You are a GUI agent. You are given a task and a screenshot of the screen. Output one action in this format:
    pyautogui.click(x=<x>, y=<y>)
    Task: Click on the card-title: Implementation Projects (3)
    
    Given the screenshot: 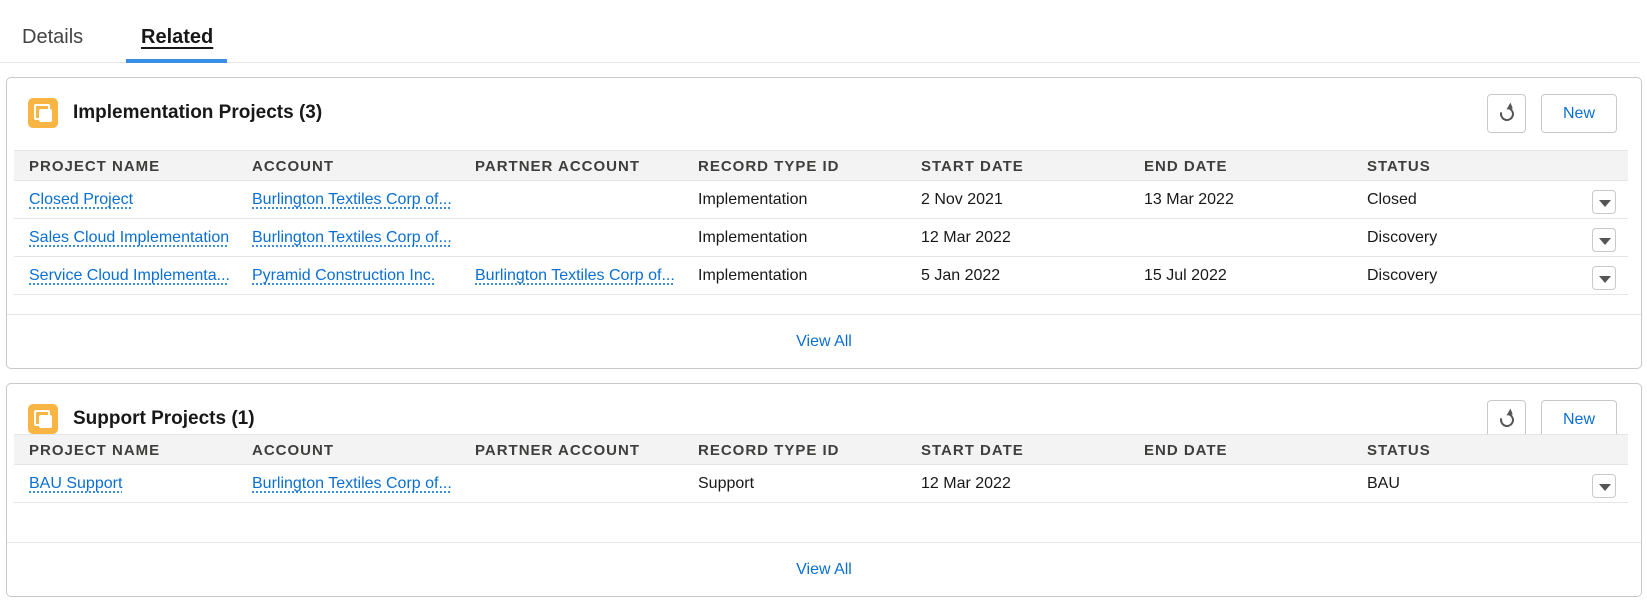 What is the action you would take?
    pyautogui.click(x=197, y=113)
    